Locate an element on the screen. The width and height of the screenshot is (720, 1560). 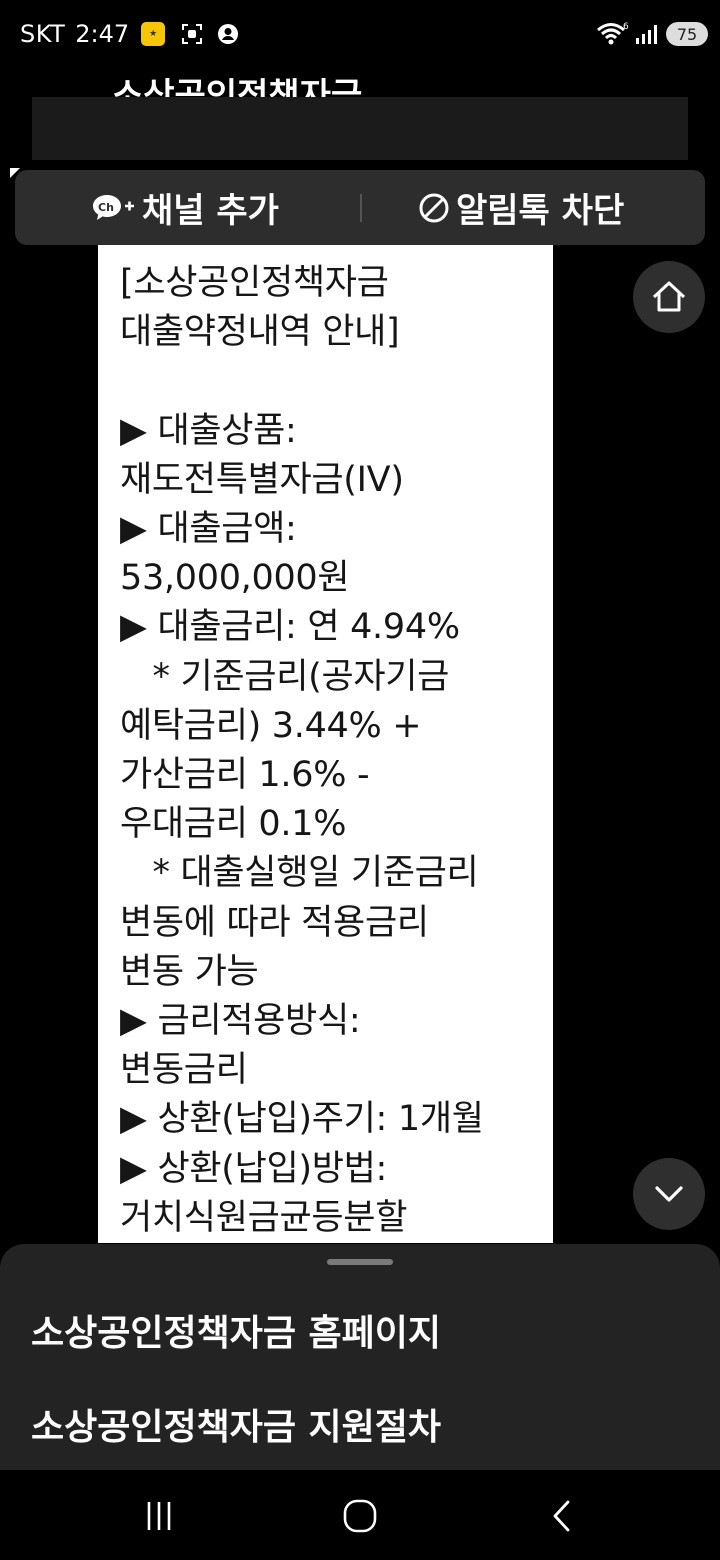
bar-divider is located at coordinates (361, 208).